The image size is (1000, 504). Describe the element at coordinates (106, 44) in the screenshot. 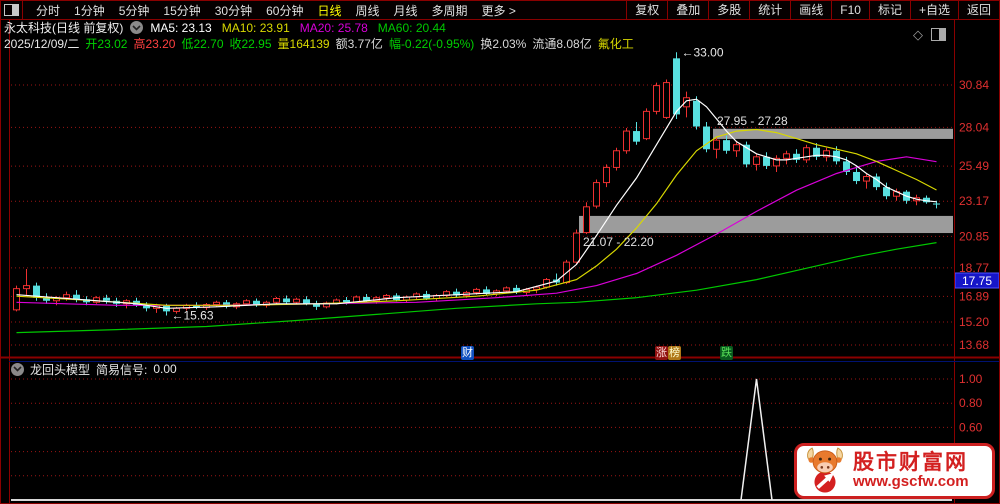

I see `quote-field: 开23.02` at that location.